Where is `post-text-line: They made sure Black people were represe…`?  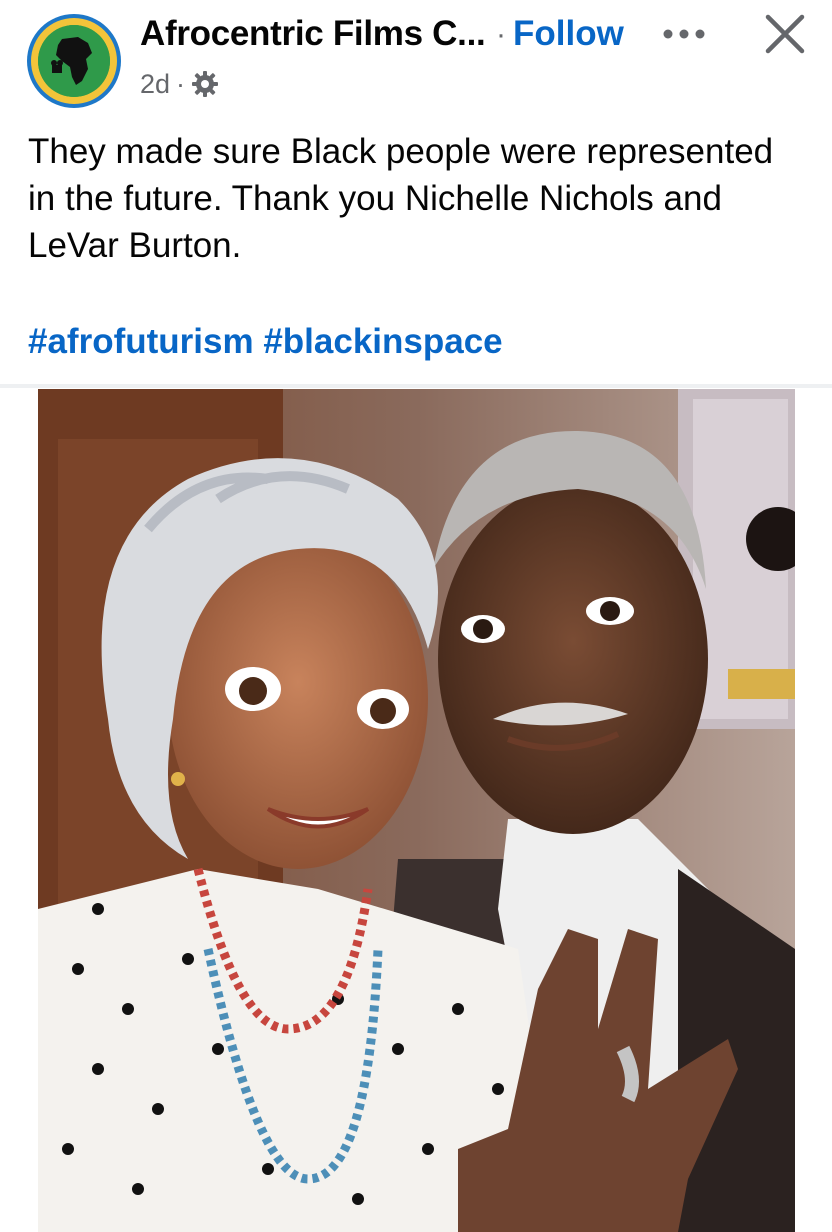 post-text-line: They made sure Black people were represe… is located at coordinates (401, 151).